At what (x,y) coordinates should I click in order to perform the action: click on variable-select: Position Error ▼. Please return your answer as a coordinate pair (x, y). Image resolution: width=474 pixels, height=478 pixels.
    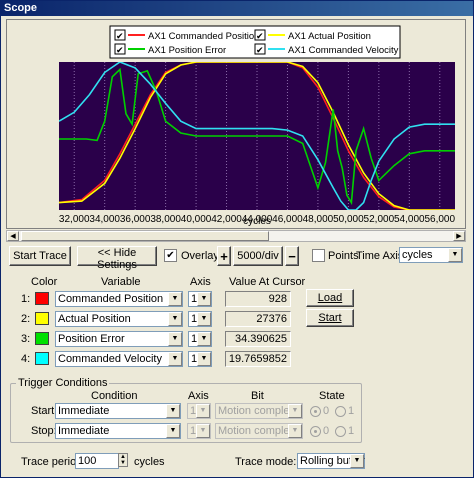
    Looking at the image, I should click on (119, 339).